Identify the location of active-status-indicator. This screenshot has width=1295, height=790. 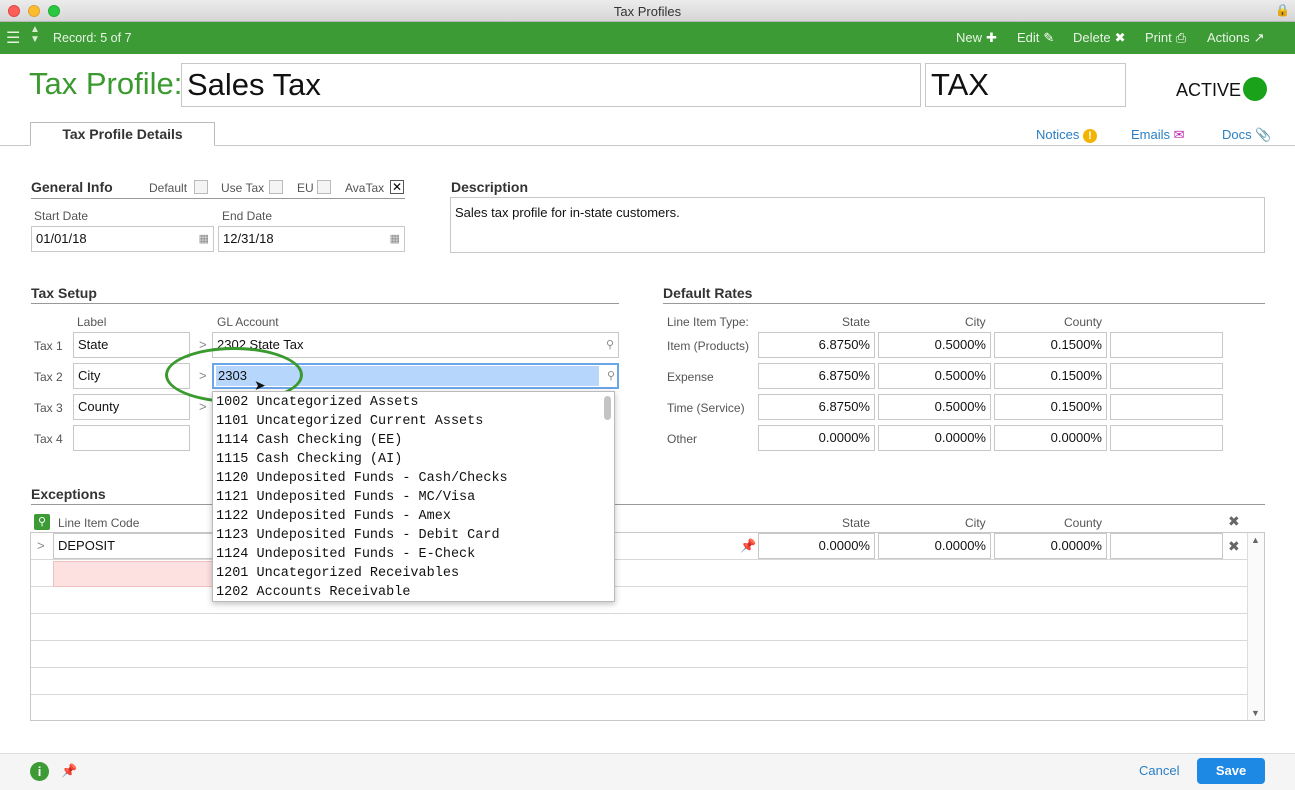
(1255, 89).